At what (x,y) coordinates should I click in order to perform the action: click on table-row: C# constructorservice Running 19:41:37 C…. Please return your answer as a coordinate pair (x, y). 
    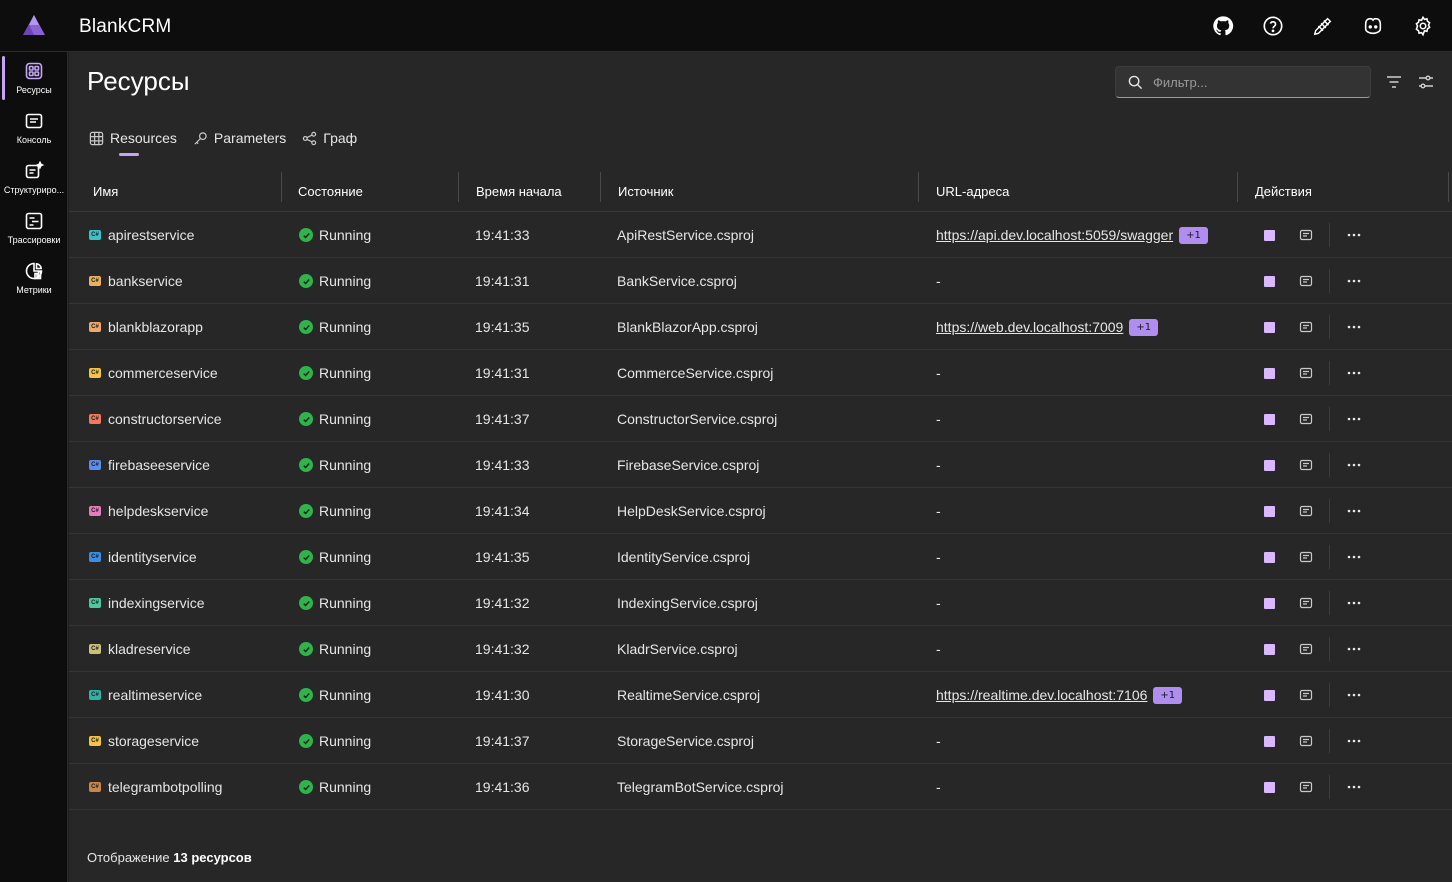
    Looking at the image, I should click on (760, 419).